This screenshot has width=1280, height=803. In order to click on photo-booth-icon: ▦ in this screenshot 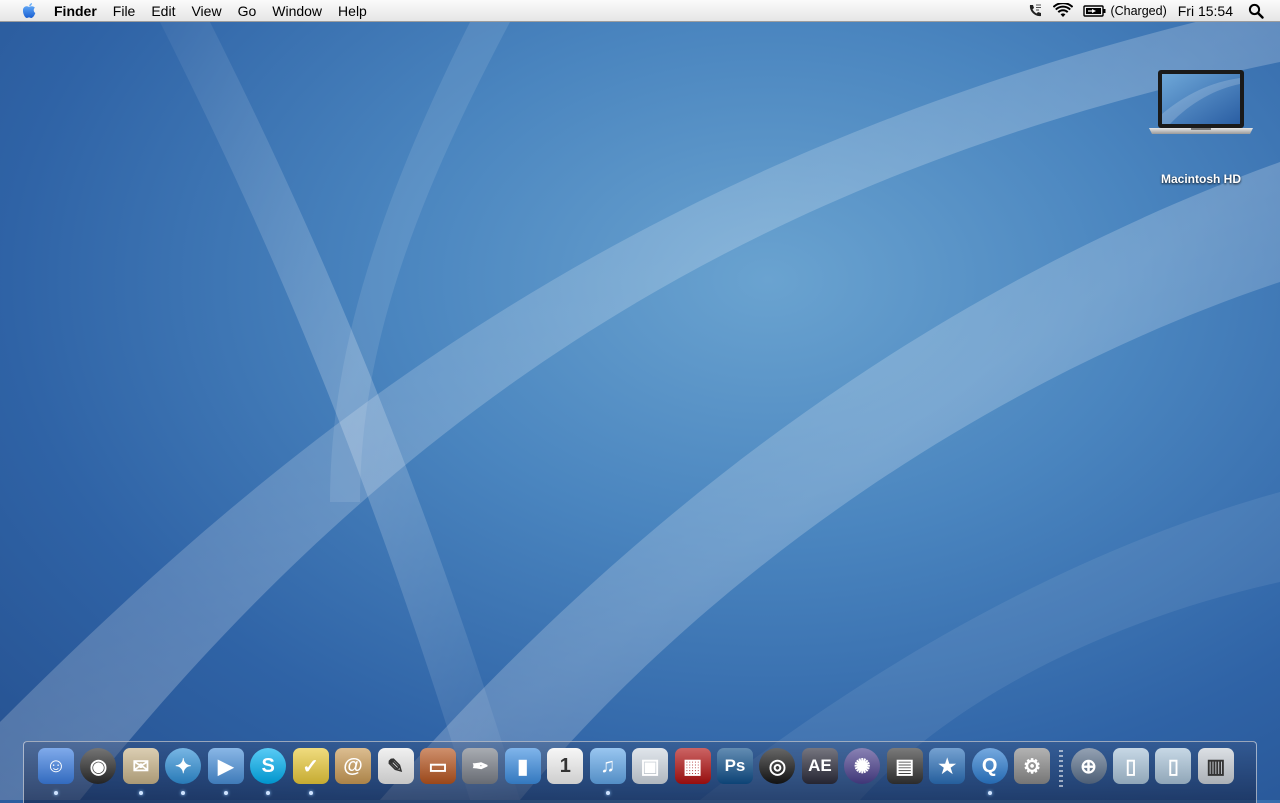, I will do `click(692, 766)`.